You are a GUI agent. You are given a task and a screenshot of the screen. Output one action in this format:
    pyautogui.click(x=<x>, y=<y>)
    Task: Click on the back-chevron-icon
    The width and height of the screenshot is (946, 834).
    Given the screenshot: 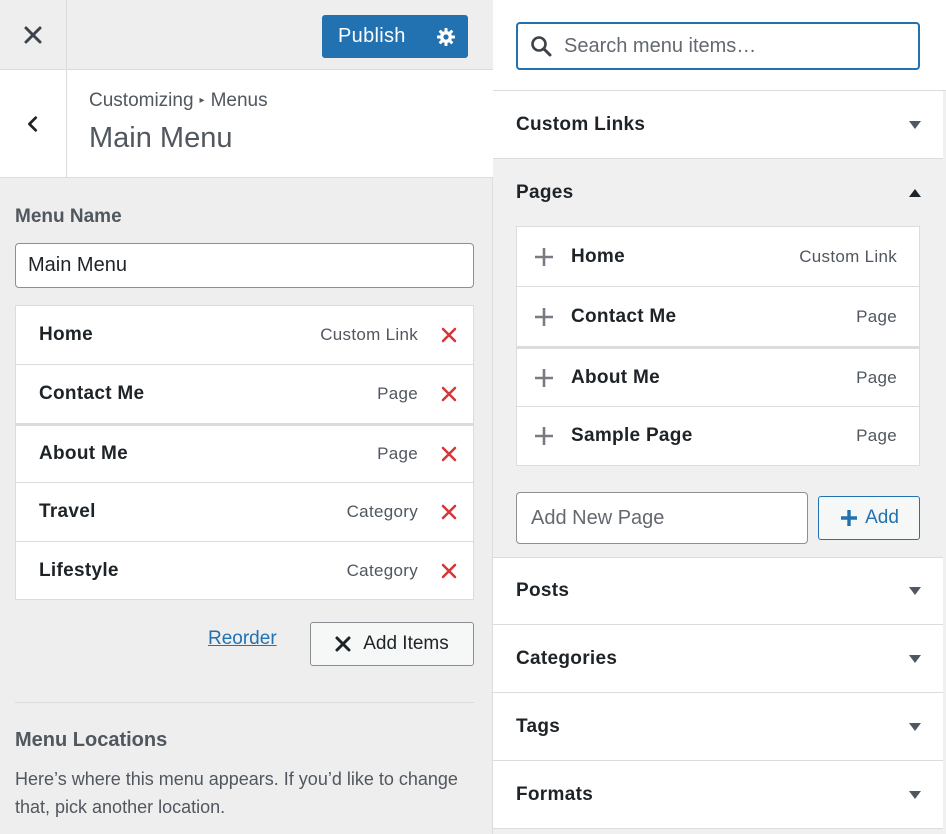 What is the action you would take?
    pyautogui.click(x=33, y=124)
    